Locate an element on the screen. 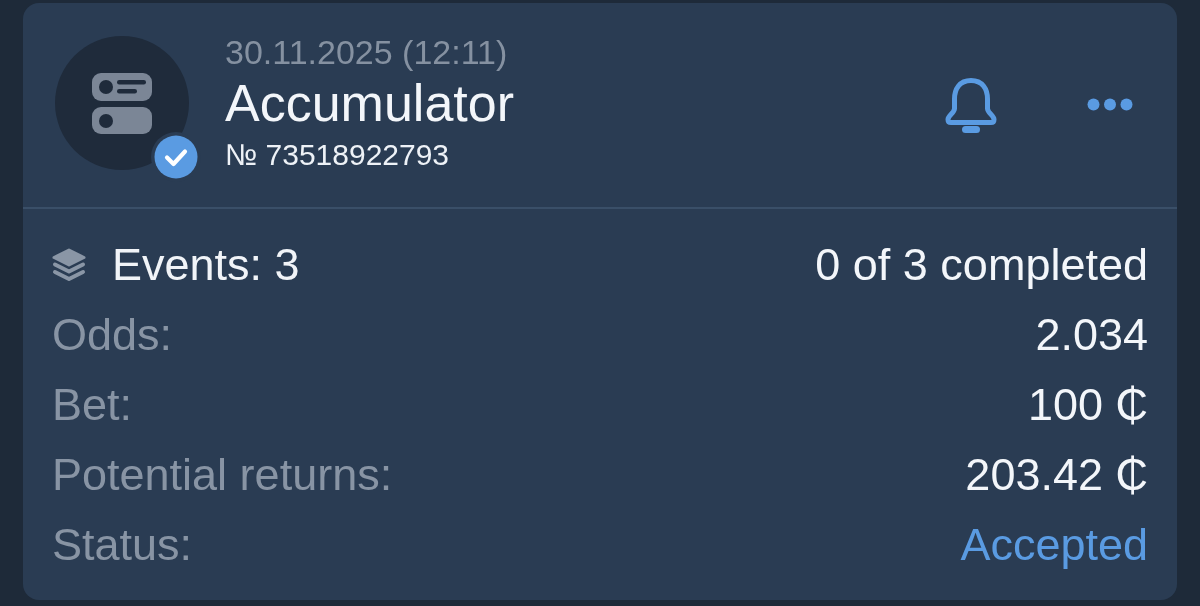 The width and height of the screenshot is (1200, 606). status-value: Accepted is located at coordinates (1054, 545).